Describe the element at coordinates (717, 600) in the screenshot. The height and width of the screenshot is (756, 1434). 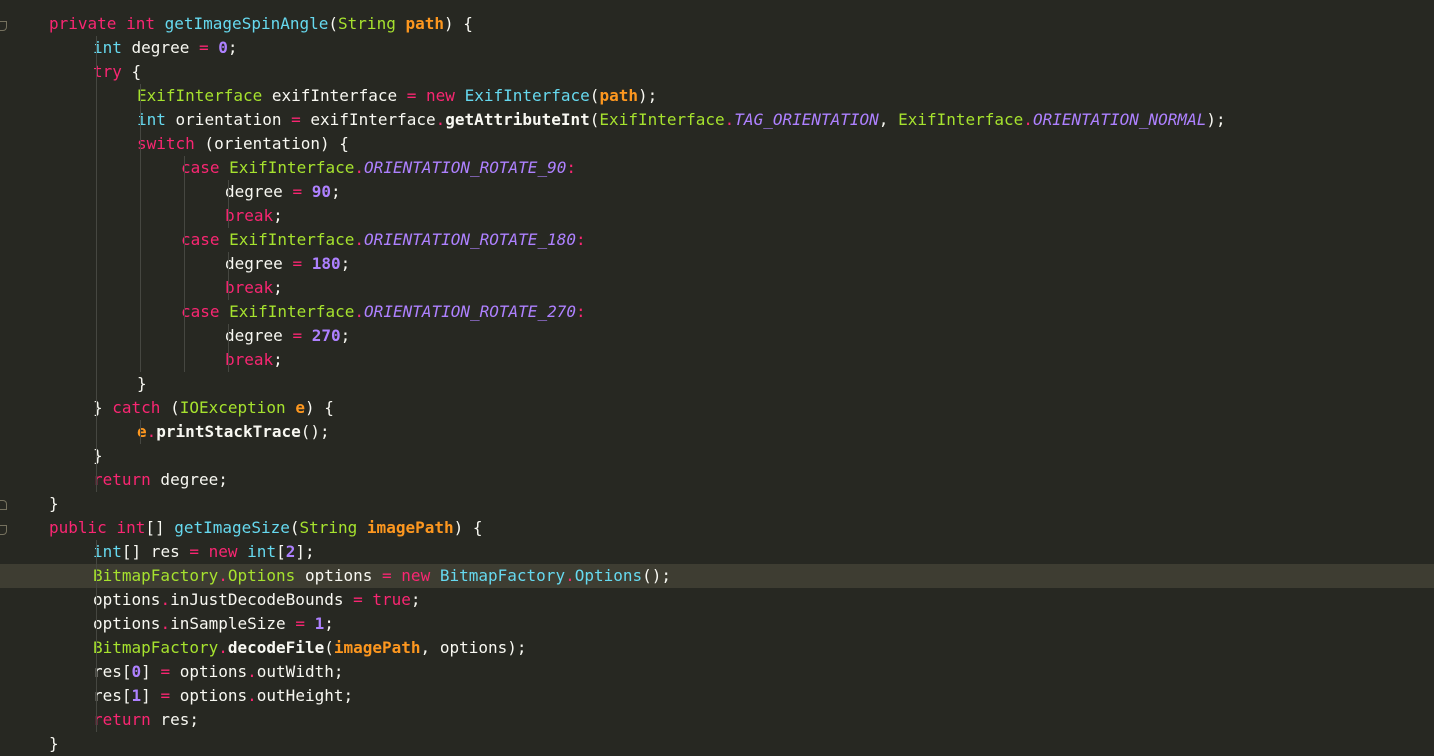
I see `code-line: options.inJustDecodeBounds = true;` at that location.